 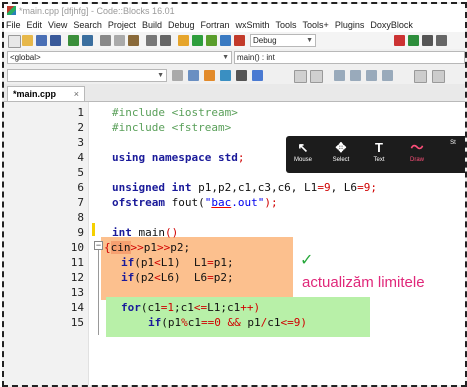 I want to click on jump-back-icon, so click(x=177, y=75).